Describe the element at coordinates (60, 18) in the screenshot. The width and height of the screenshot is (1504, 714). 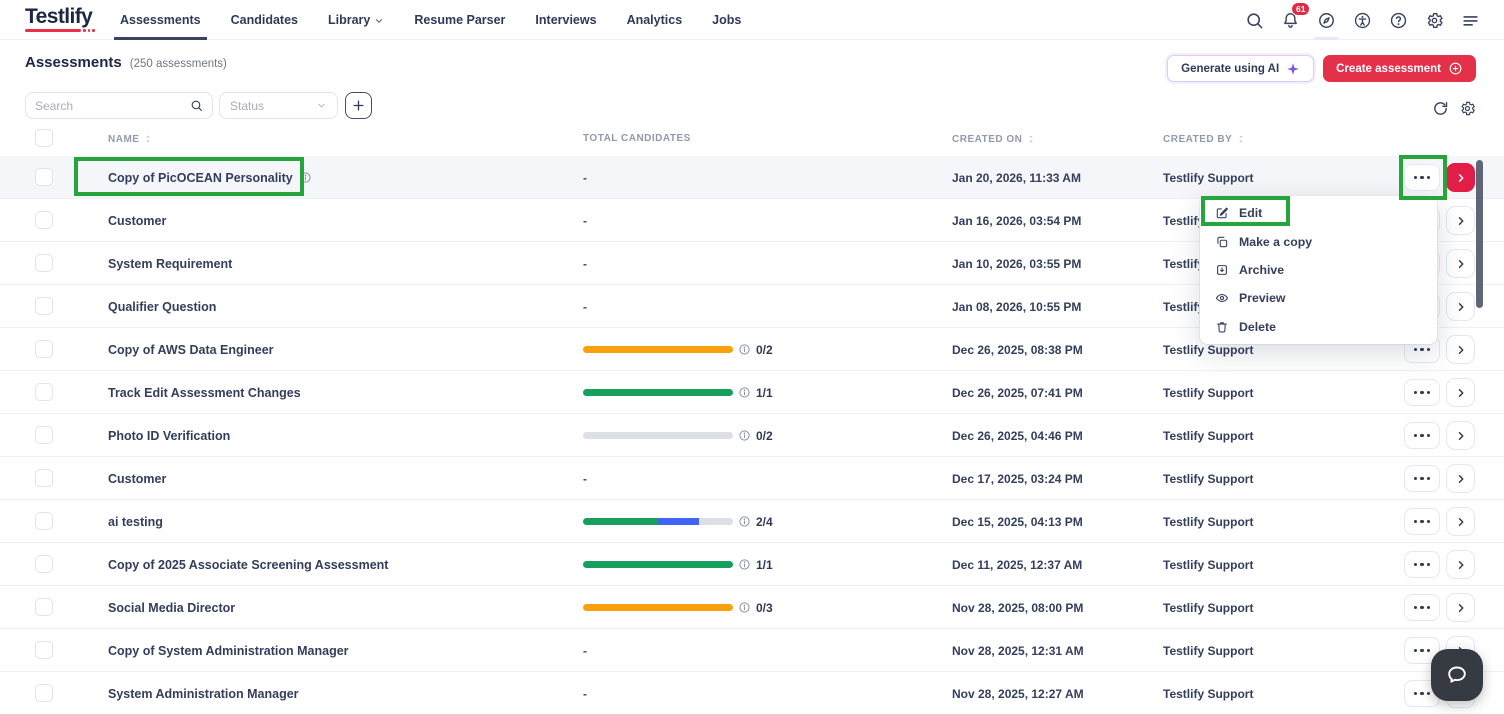
I see `testlify-logo: Testlify` at that location.